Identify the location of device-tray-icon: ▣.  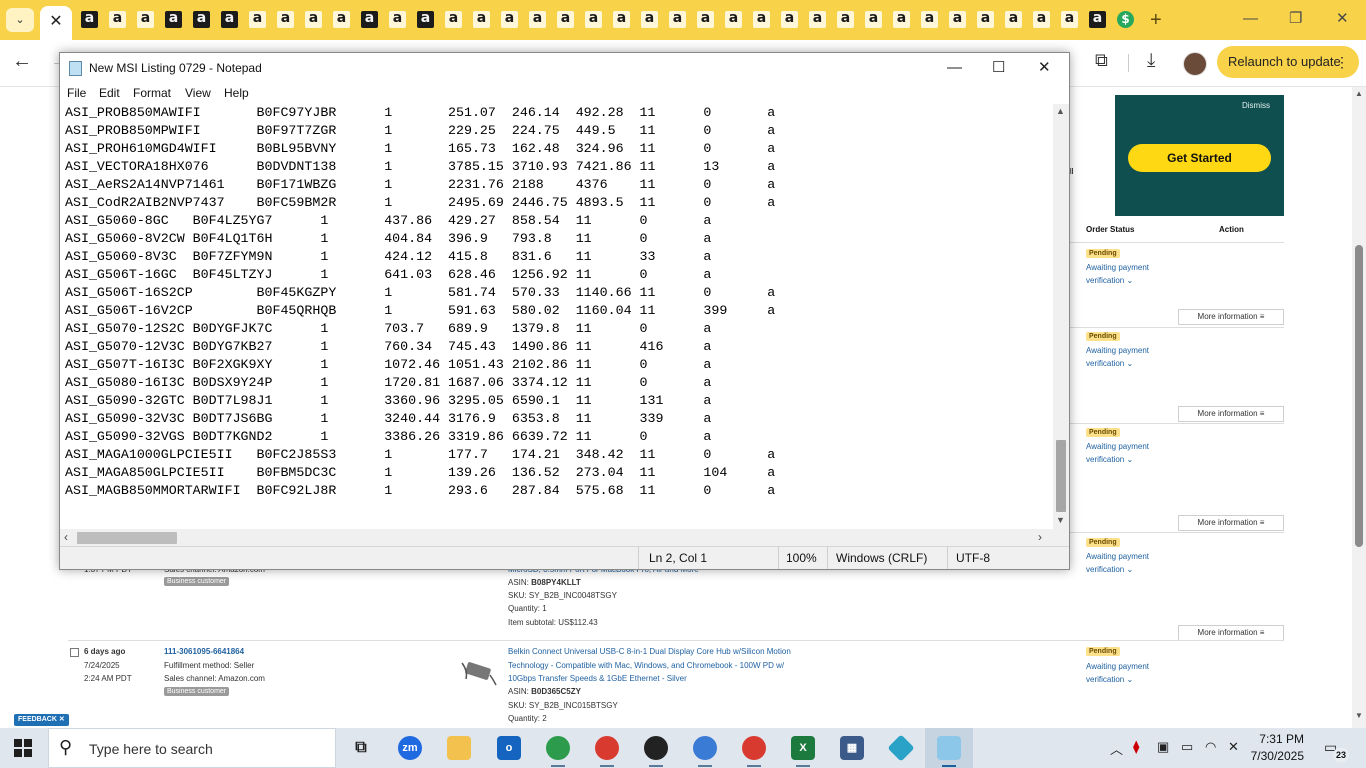
(1163, 747).